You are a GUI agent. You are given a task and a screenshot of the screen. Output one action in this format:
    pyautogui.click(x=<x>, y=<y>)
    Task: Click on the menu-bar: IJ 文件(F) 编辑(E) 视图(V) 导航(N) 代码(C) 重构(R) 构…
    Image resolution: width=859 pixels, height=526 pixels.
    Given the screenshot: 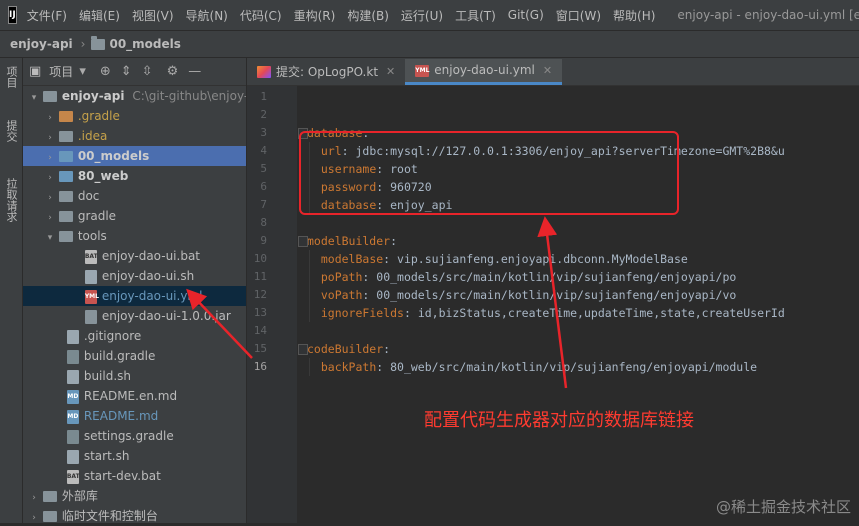 What is the action you would take?
    pyautogui.click(x=429, y=15)
    